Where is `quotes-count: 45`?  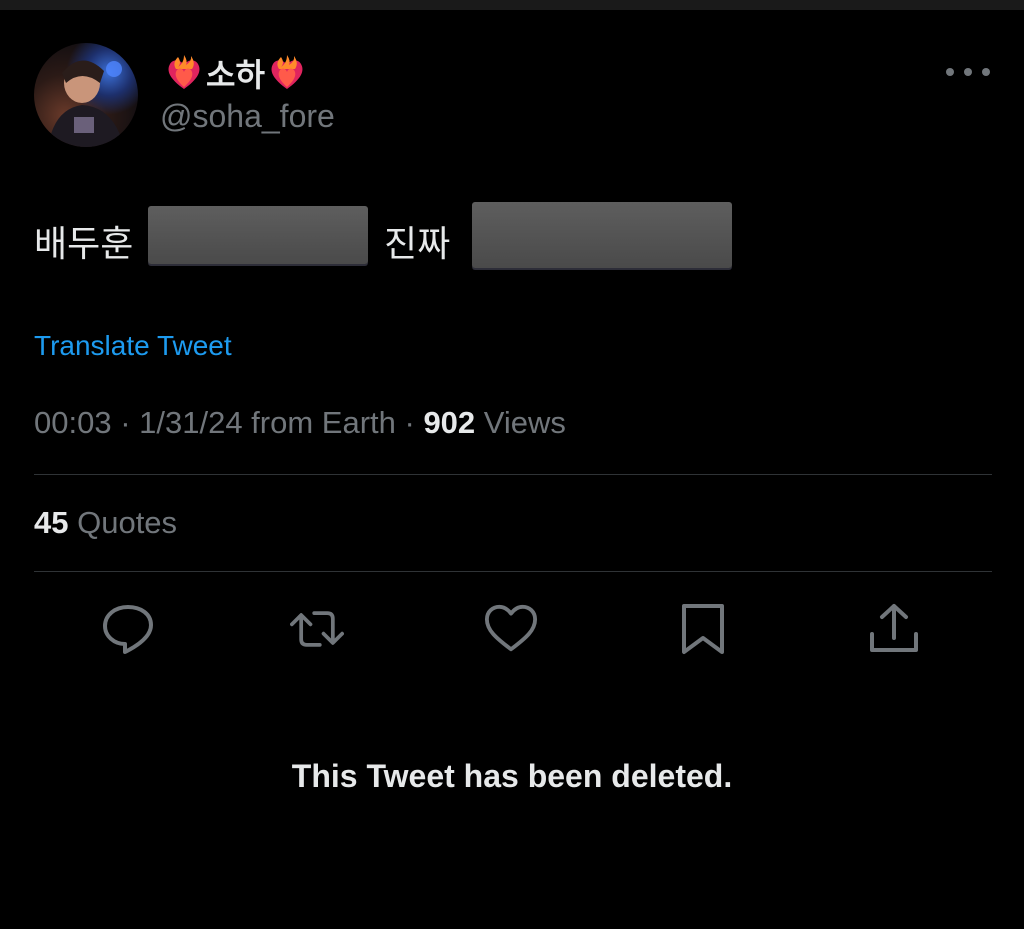
quotes-count: 45 is located at coordinates (51, 522).